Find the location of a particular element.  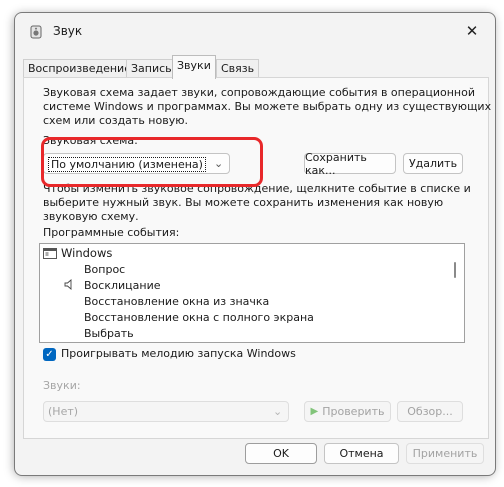

tab-playback: Воспроизведение is located at coordinates (79, 68).